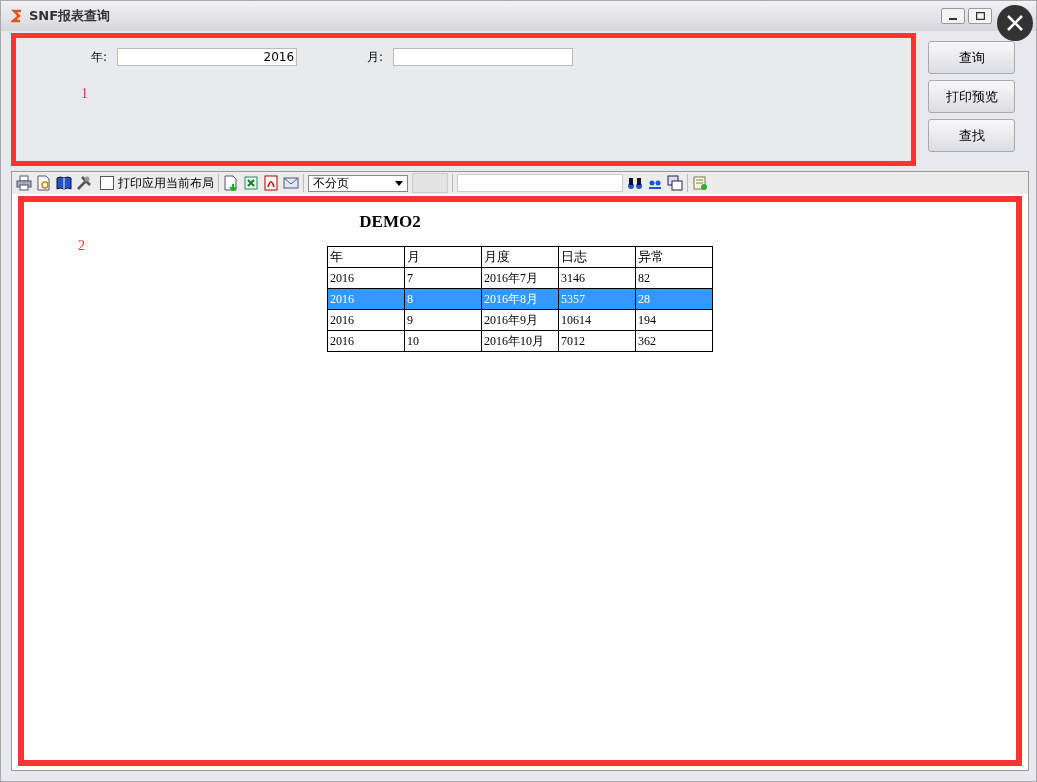  I want to click on column-header: 异常, so click(674, 257).